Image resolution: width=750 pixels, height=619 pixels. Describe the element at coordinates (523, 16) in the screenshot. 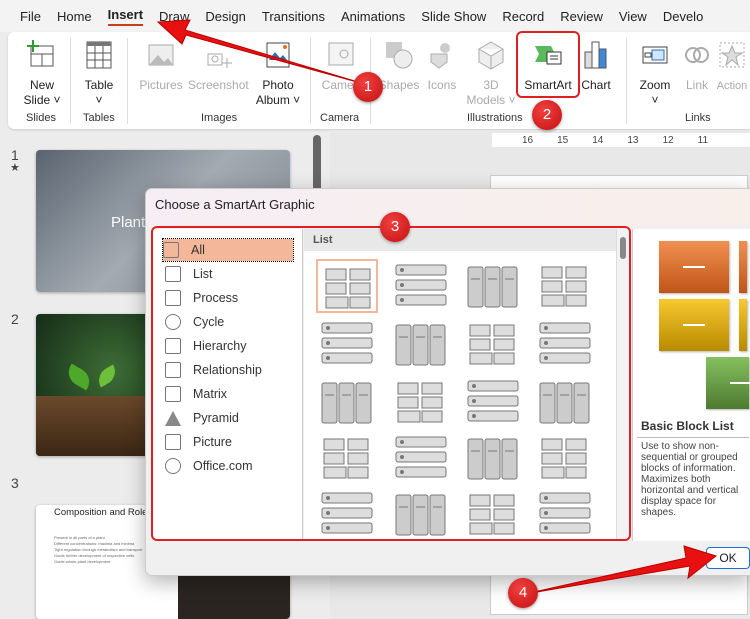

I see `menu-record: Record` at that location.